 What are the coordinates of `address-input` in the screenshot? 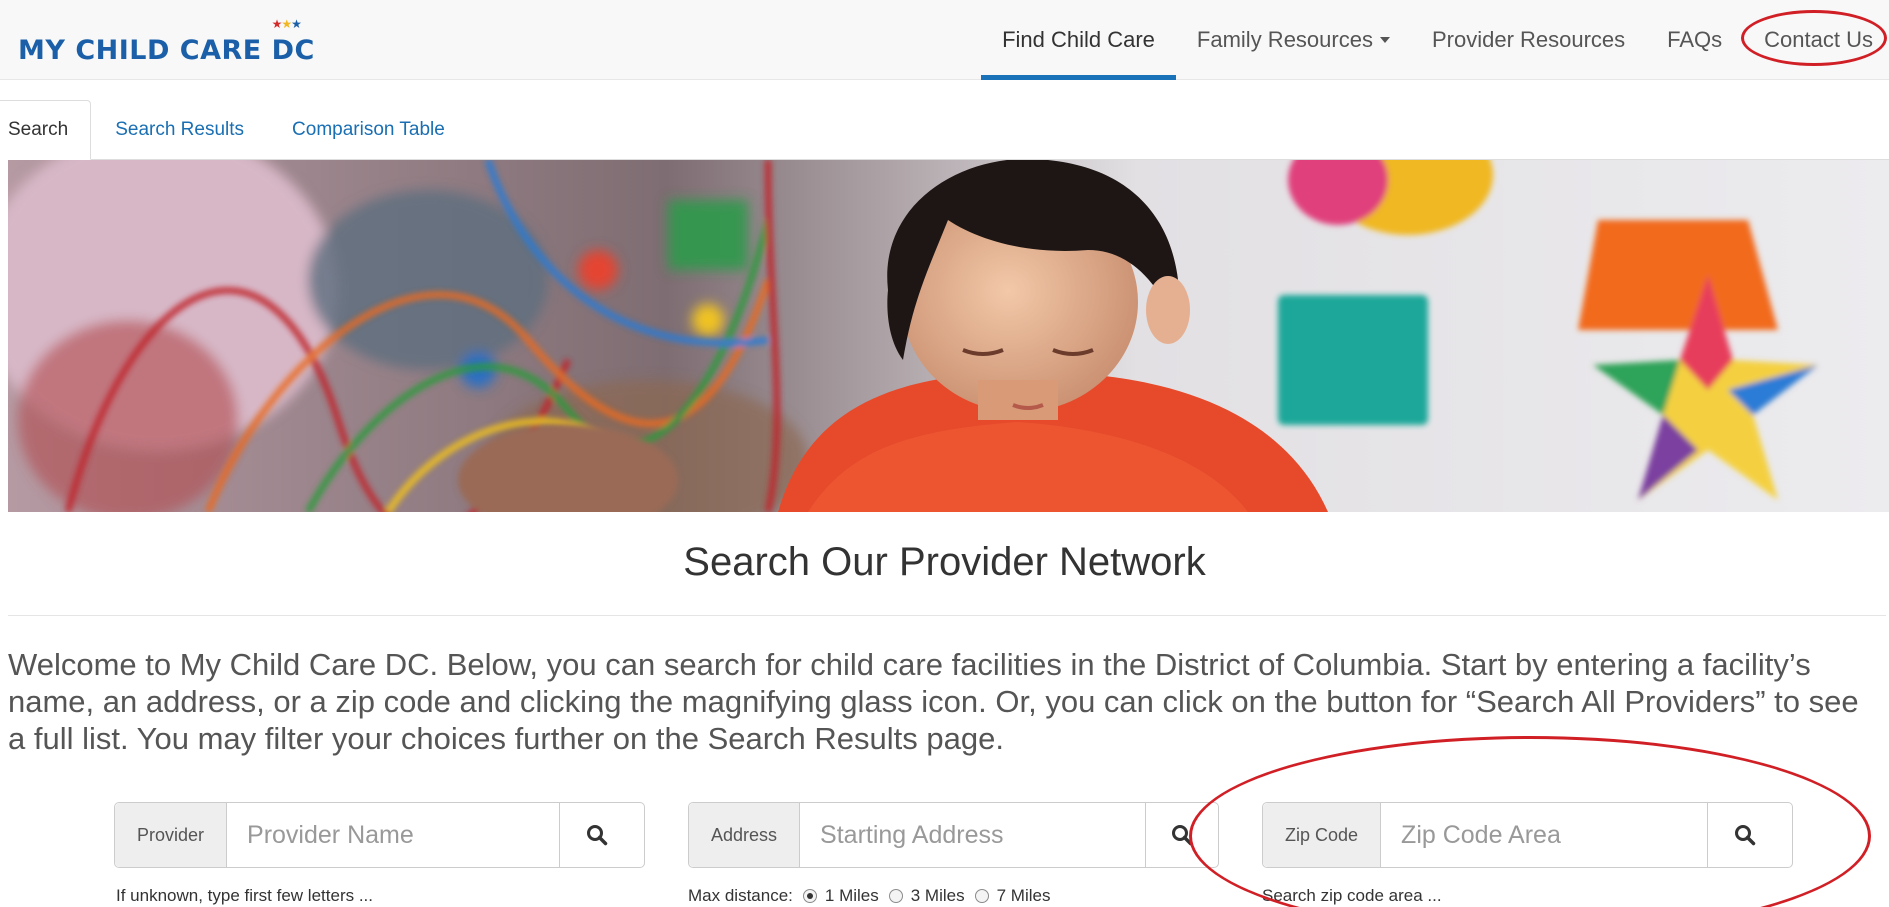 It's located at (973, 835).